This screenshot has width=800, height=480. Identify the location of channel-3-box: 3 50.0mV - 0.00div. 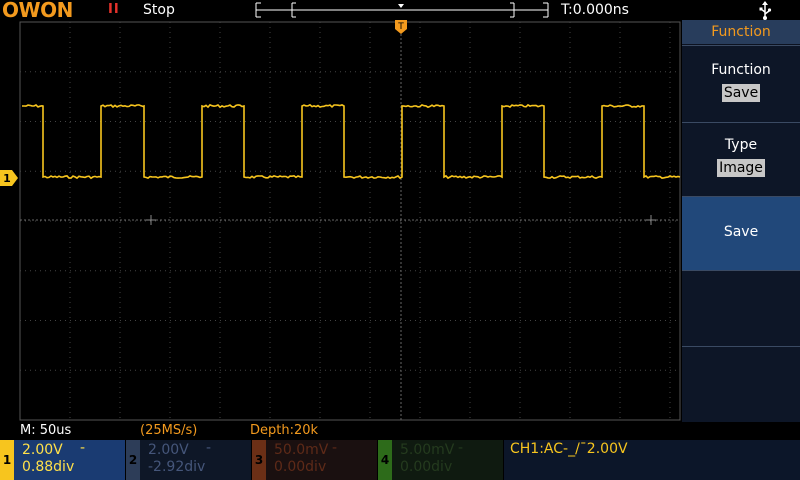
(314, 460).